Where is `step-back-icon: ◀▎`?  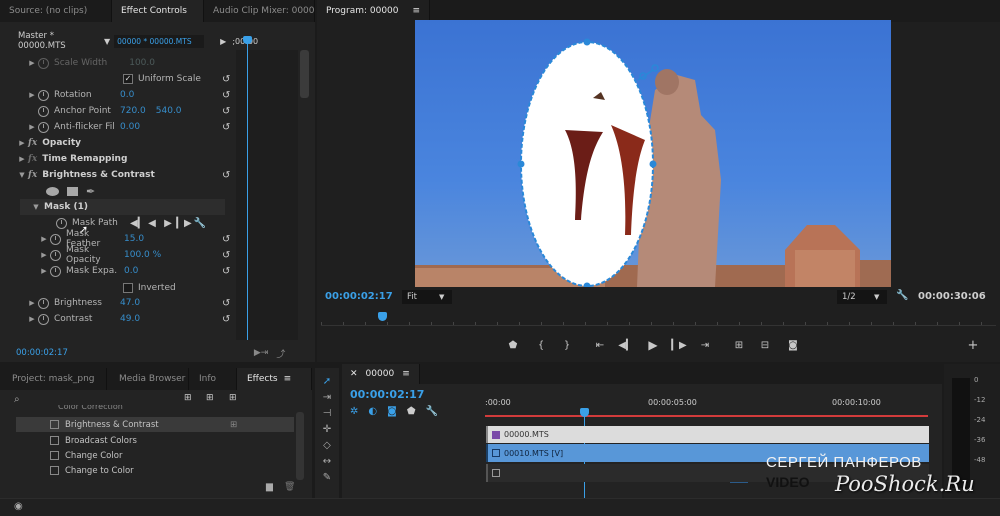 step-back-icon: ◀▎ is located at coordinates (626, 345).